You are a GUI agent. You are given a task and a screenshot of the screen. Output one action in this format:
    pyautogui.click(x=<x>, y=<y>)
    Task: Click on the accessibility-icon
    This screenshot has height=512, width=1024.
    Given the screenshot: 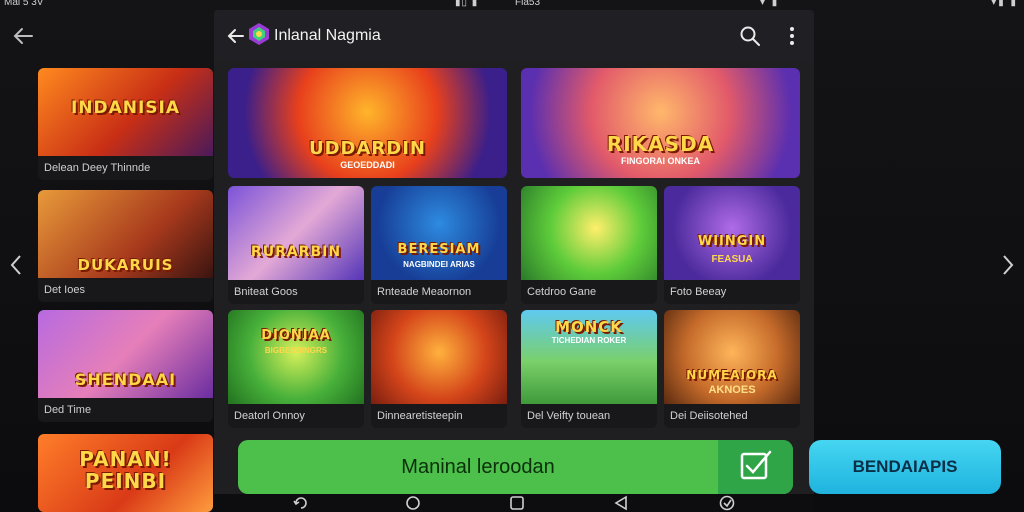 What is the action you would take?
    pyautogui.click(x=727, y=503)
    